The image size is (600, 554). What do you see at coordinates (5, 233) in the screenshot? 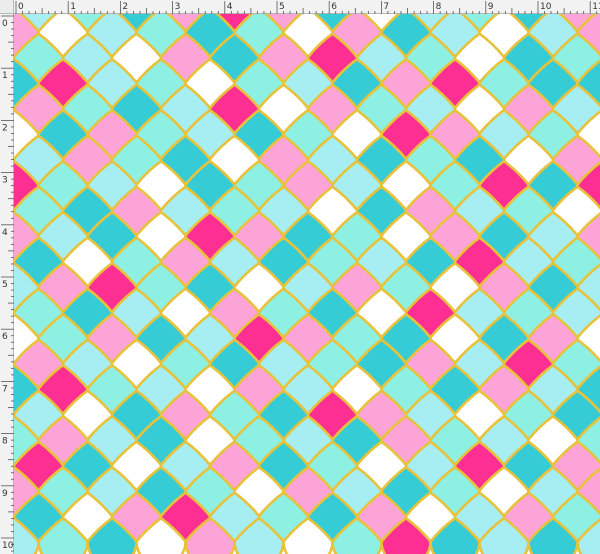
I see `left-ruler-label: 4` at bounding box center [5, 233].